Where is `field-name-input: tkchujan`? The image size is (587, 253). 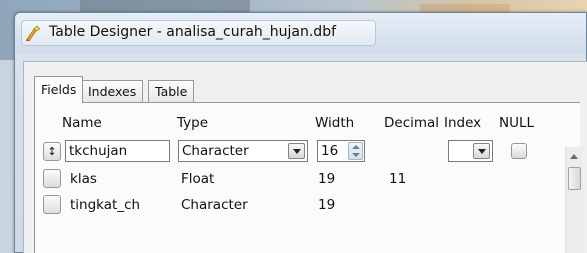 field-name-input: tkchujan is located at coordinates (117, 151).